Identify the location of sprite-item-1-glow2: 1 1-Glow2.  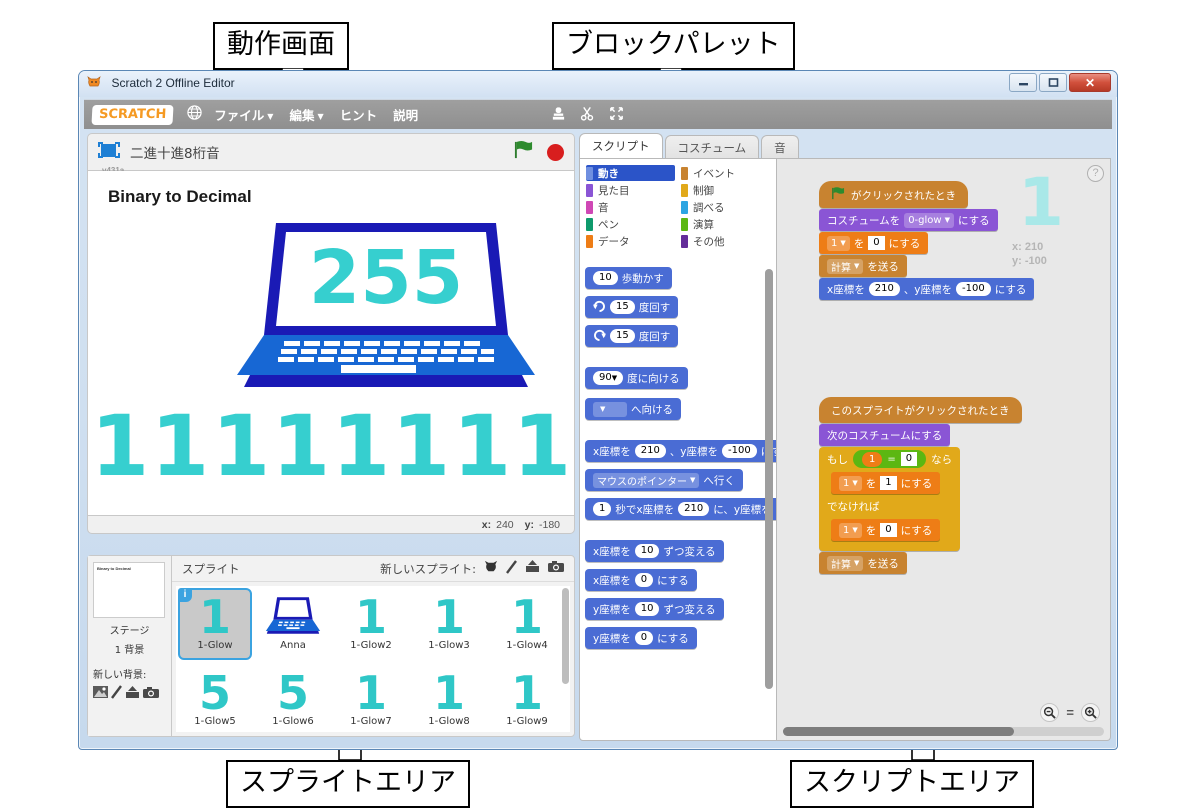
(371, 624).